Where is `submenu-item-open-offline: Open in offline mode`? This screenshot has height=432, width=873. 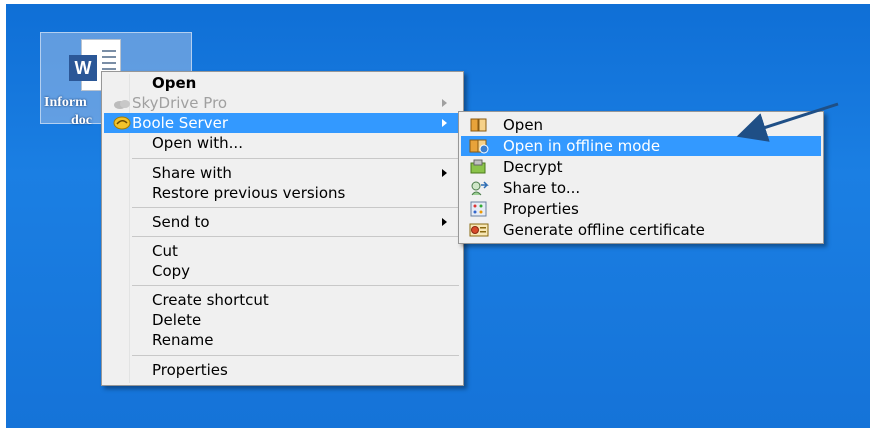 submenu-item-open-offline: Open in offline mode is located at coordinates (641, 146).